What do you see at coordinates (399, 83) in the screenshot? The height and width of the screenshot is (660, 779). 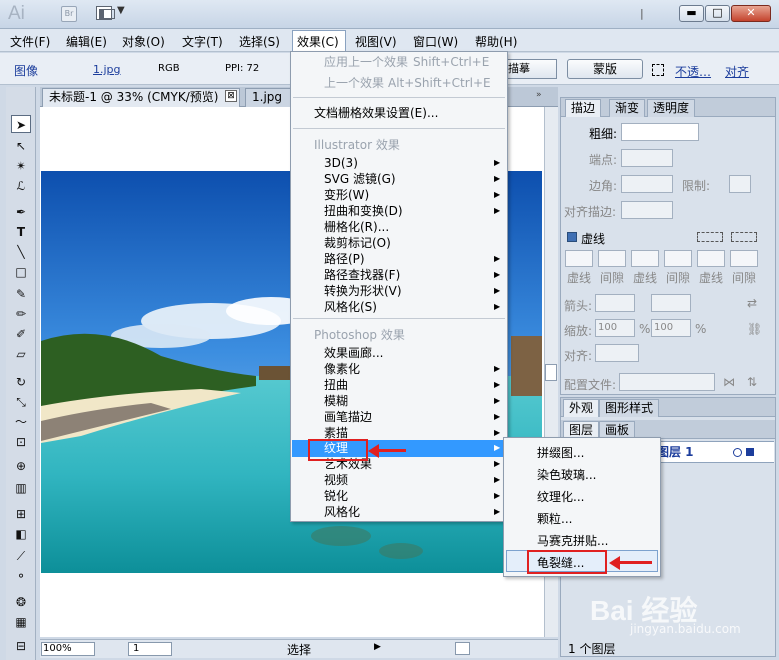 I see `last-effect-item: 上一个效果 Alt+Shift+Ctrl+E` at bounding box center [399, 83].